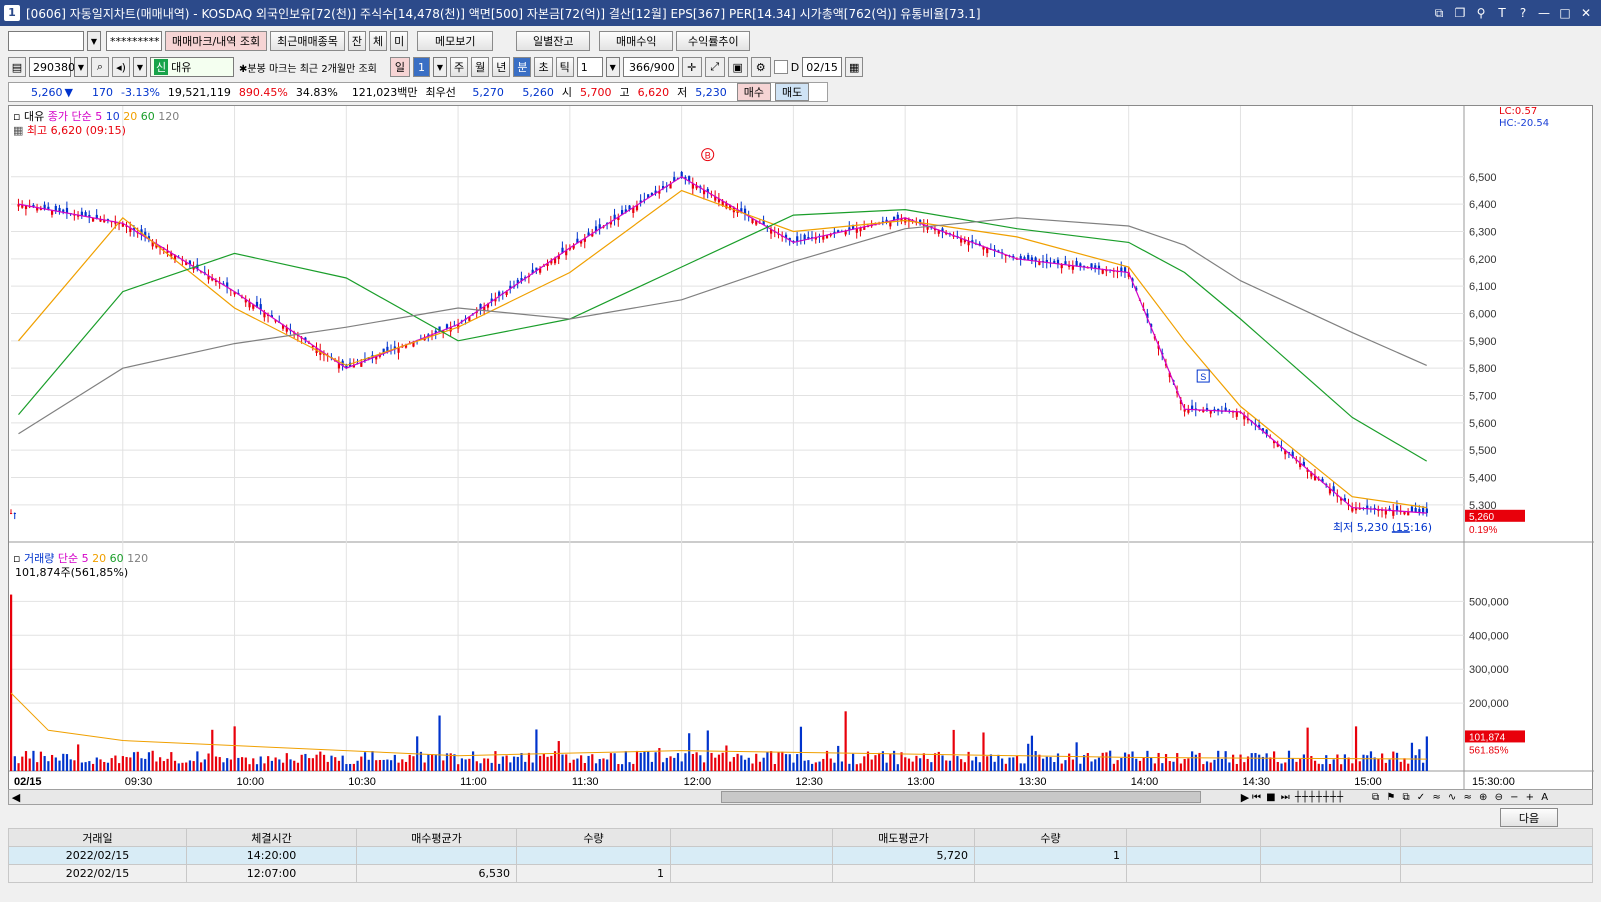 The width and height of the screenshot is (1601, 902). What do you see at coordinates (961, 797) in the screenshot?
I see `scroll-thumb` at bounding box center [961, 797].